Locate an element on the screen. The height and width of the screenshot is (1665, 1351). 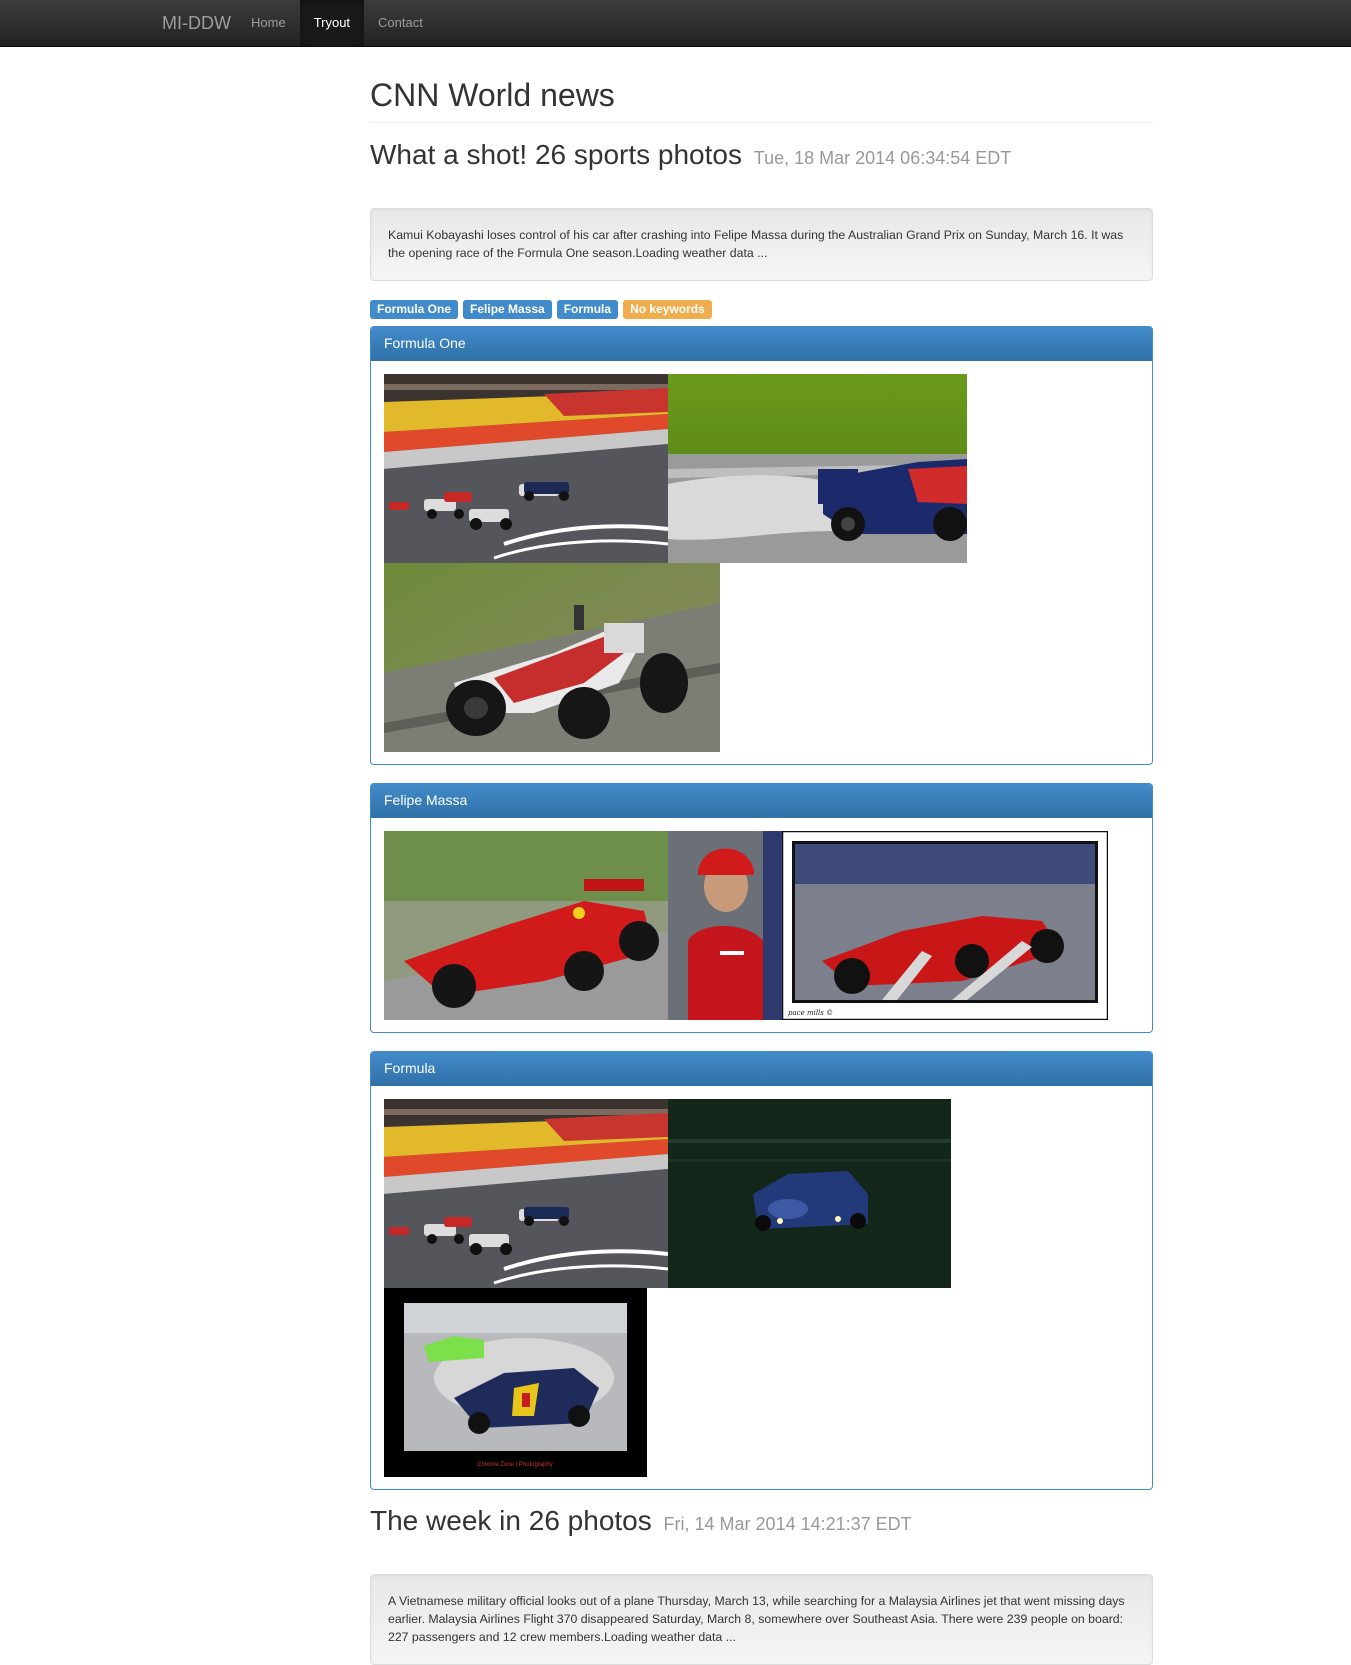
photo-grid: pace mills © is located at coordinates (761, 925).